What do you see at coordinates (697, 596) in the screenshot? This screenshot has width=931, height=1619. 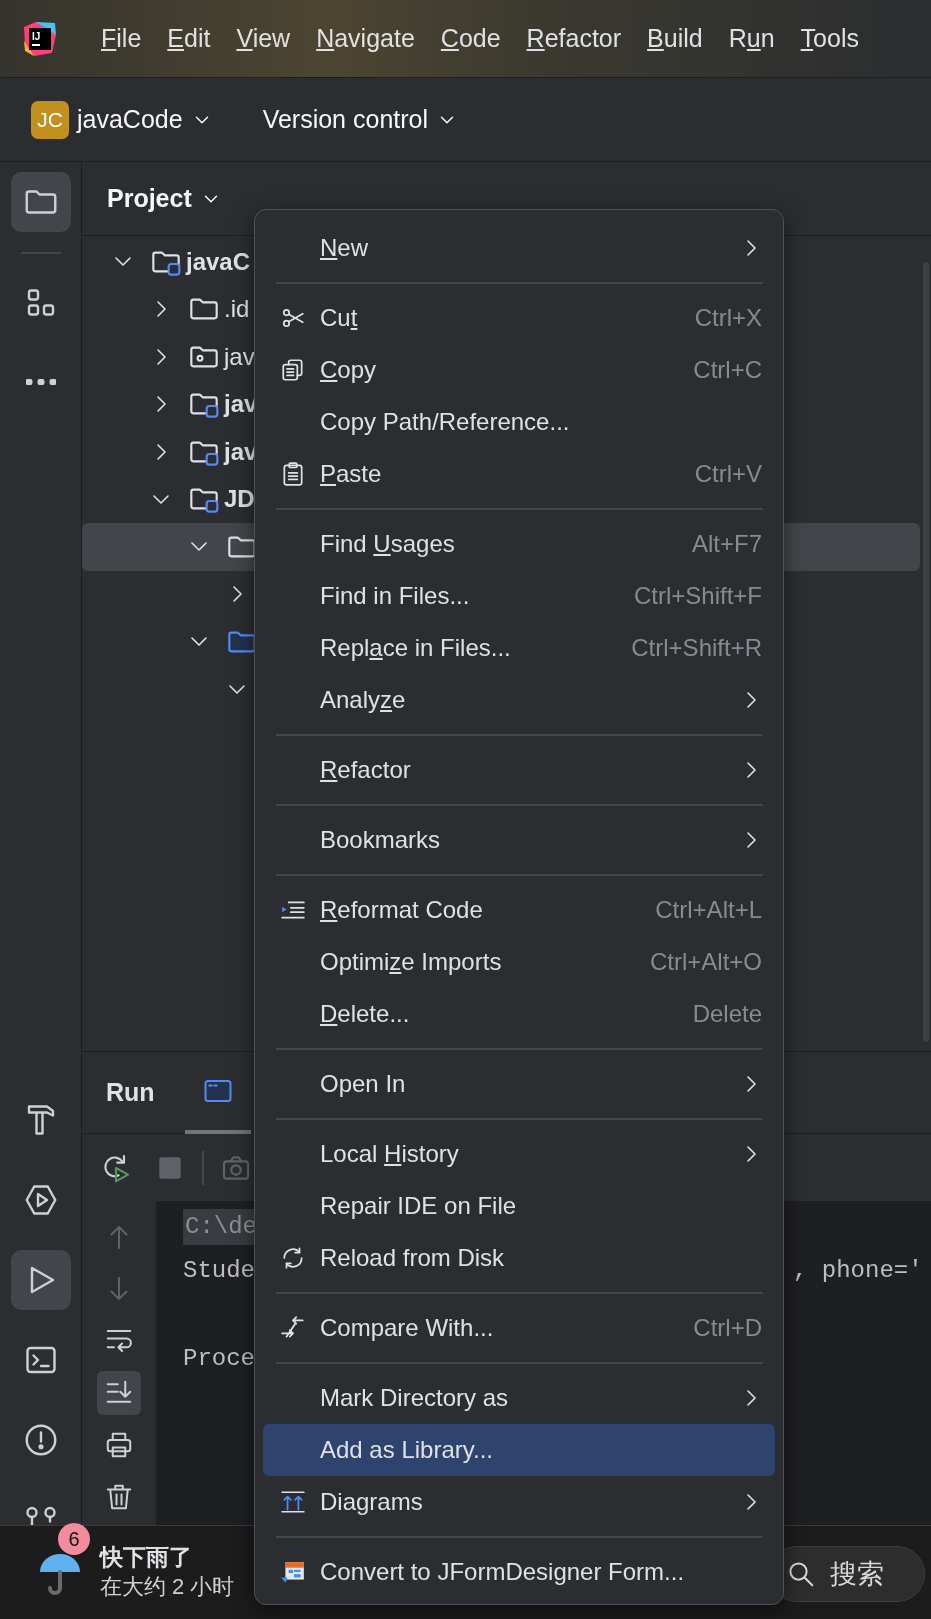 I see `shortcut-text: Ctrl+Shift+F` at bounding box center [697, 596].